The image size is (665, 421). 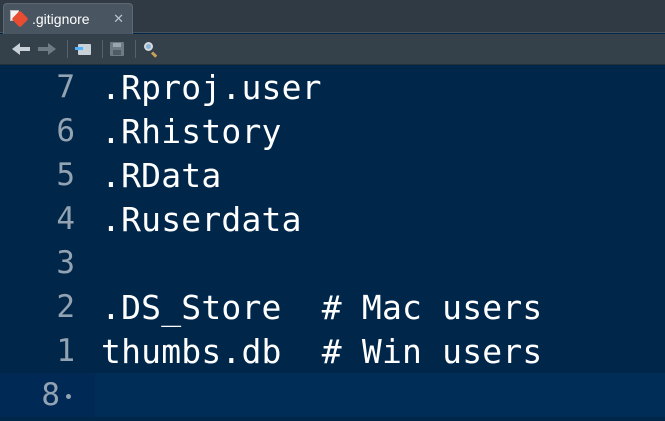 What do you see at coordinates (46, 395) in the screenshot?
I see `line-number: 8` at bounding box center [46, 395].